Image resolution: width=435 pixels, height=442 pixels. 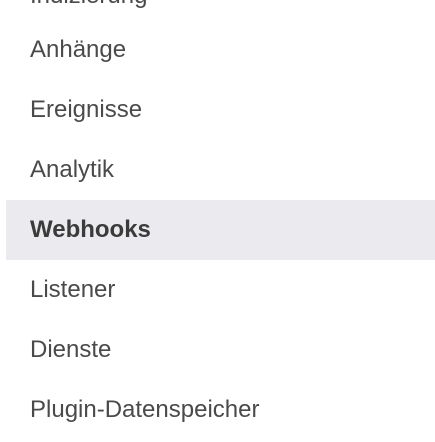 I want to click on sidebar-item-listener: Listener, so click(x=220, y=290).